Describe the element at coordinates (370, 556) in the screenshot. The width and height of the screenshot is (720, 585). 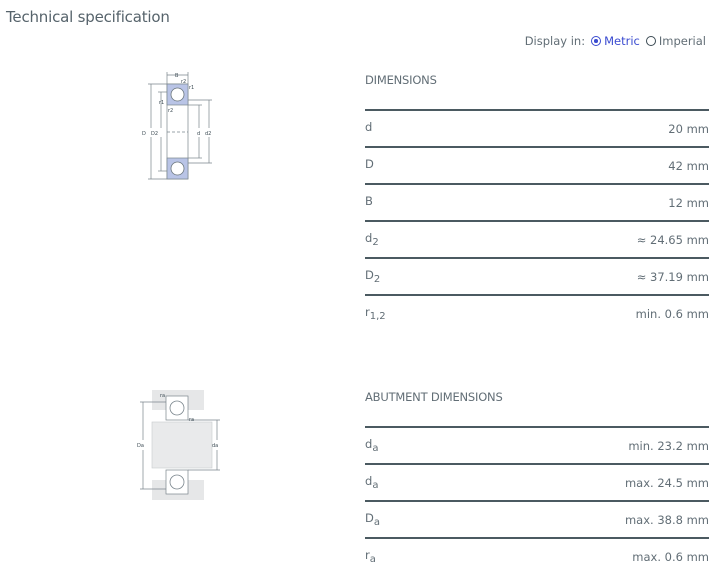
I see `row-symbol: ra` at that location.